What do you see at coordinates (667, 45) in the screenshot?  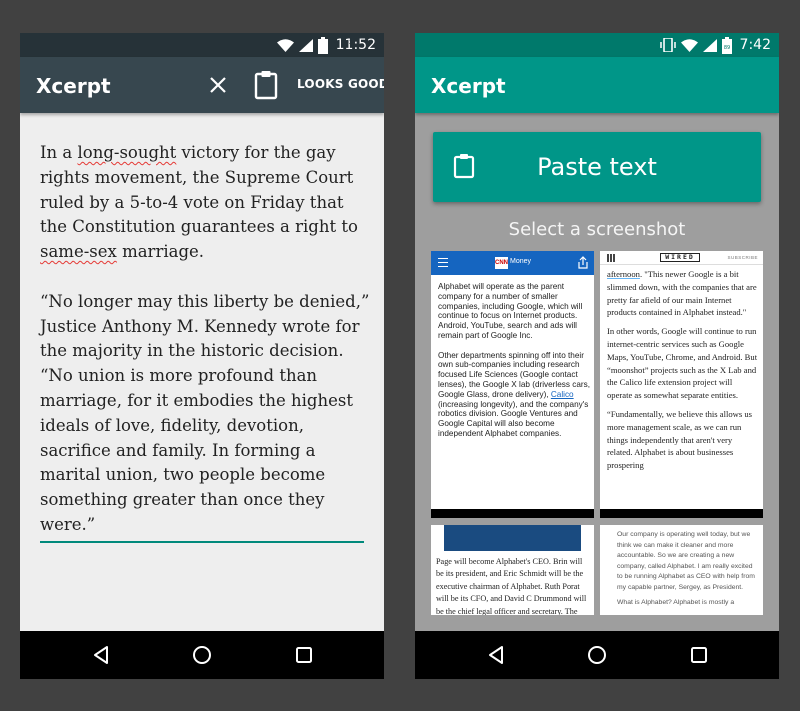 I see `vibrate-icon` at bounding box center [667, 45].